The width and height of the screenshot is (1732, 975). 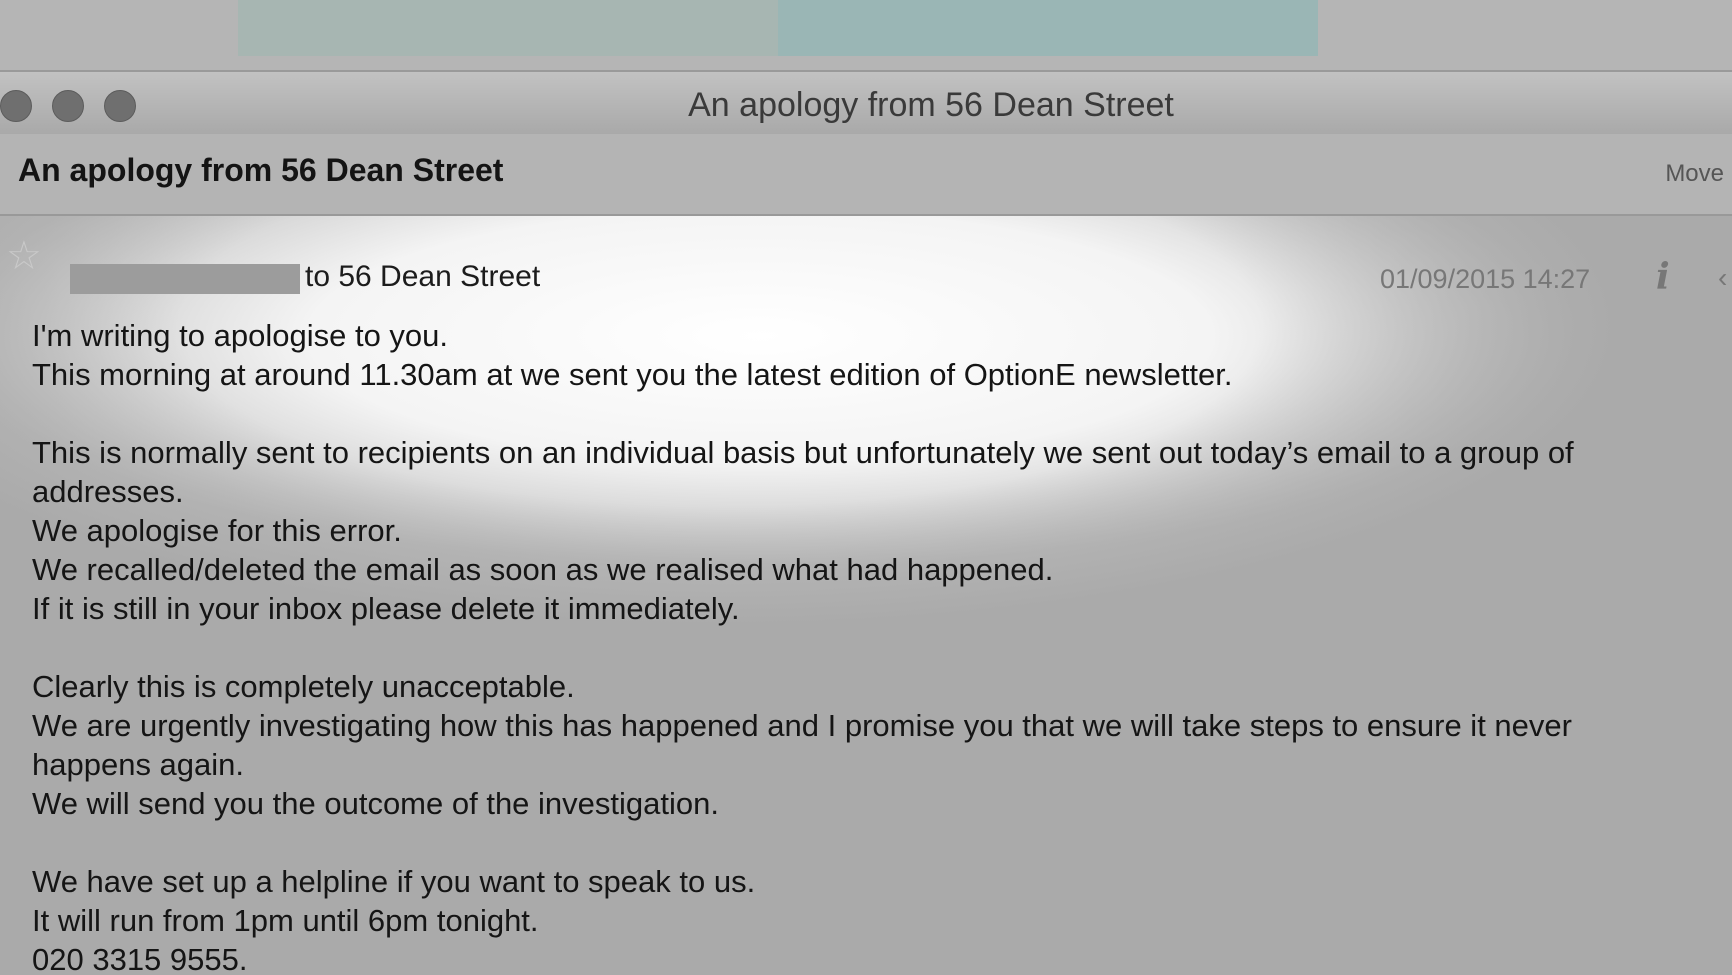 I want to click on background-strip, so click(x=866, y=35).